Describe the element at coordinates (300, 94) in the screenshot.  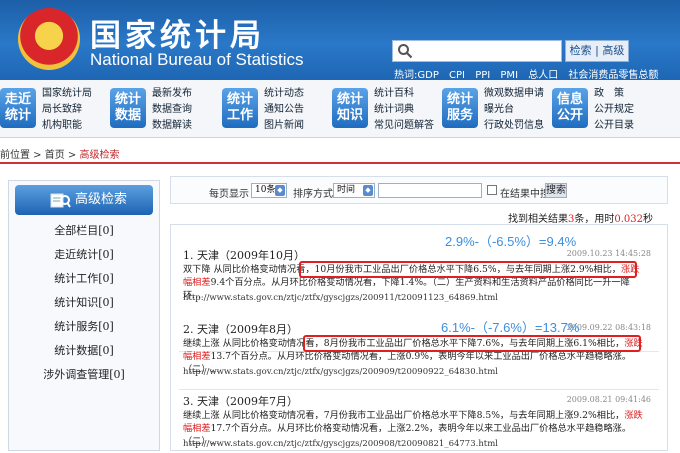
I see `nav-link: 统计动态` at that location.